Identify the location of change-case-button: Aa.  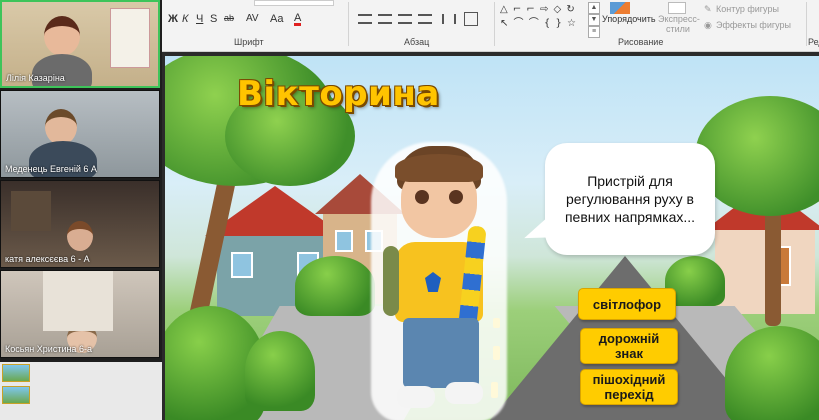
(276, 19).